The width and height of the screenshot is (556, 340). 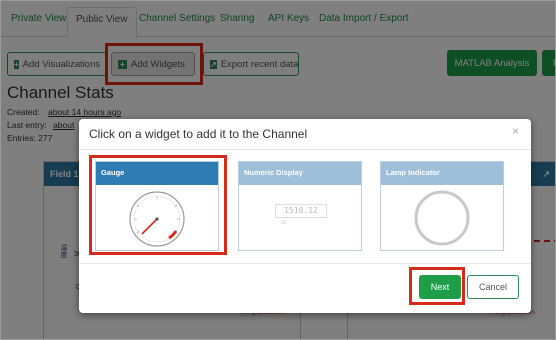 What do you see at coordinates (493, 287) in the screenshot?
I see `cancel-button: Cancel` at bounding box center [493, 287].